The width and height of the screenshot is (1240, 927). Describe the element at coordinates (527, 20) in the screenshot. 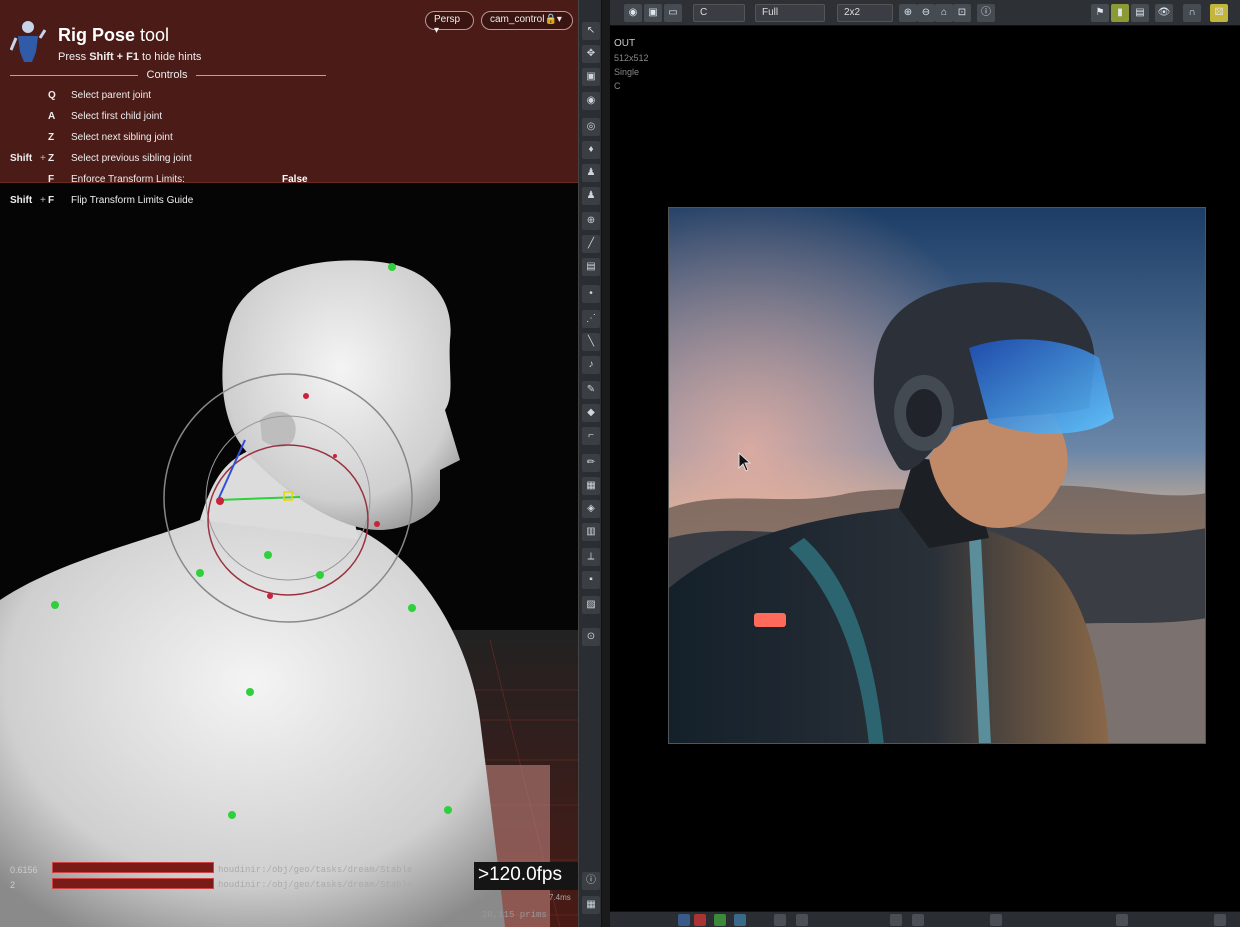

I see `camera-select-menu: cam_control🔒▾` at that location.